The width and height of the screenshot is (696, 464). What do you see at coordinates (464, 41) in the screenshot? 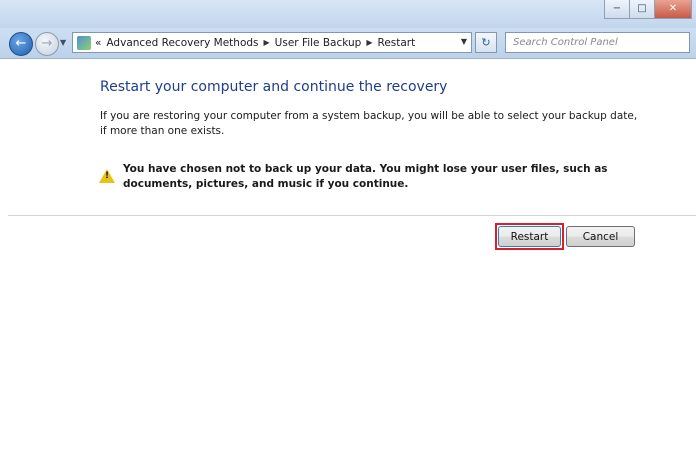
I see `address-dropdown-icon: ▼` at bounding box center [464, 41].